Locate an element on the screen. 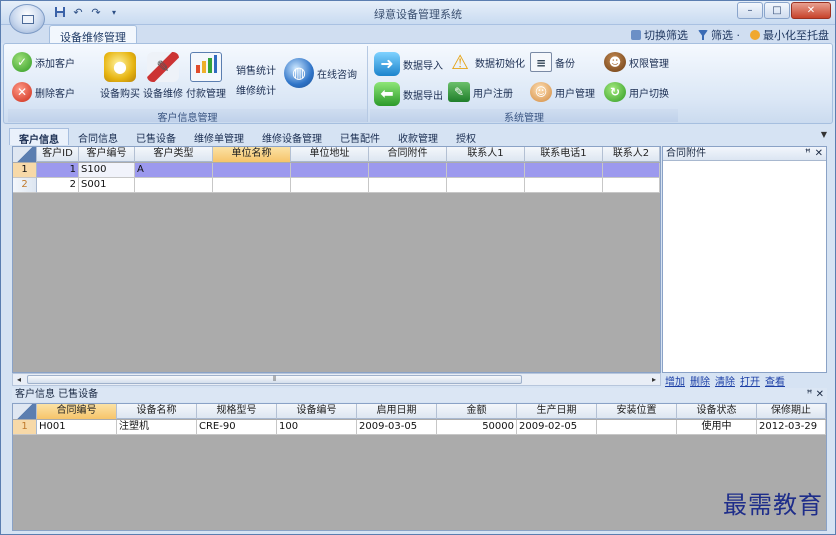  minimize-tray-button: 最小化至托盘 is located at coordinates (789, 35).